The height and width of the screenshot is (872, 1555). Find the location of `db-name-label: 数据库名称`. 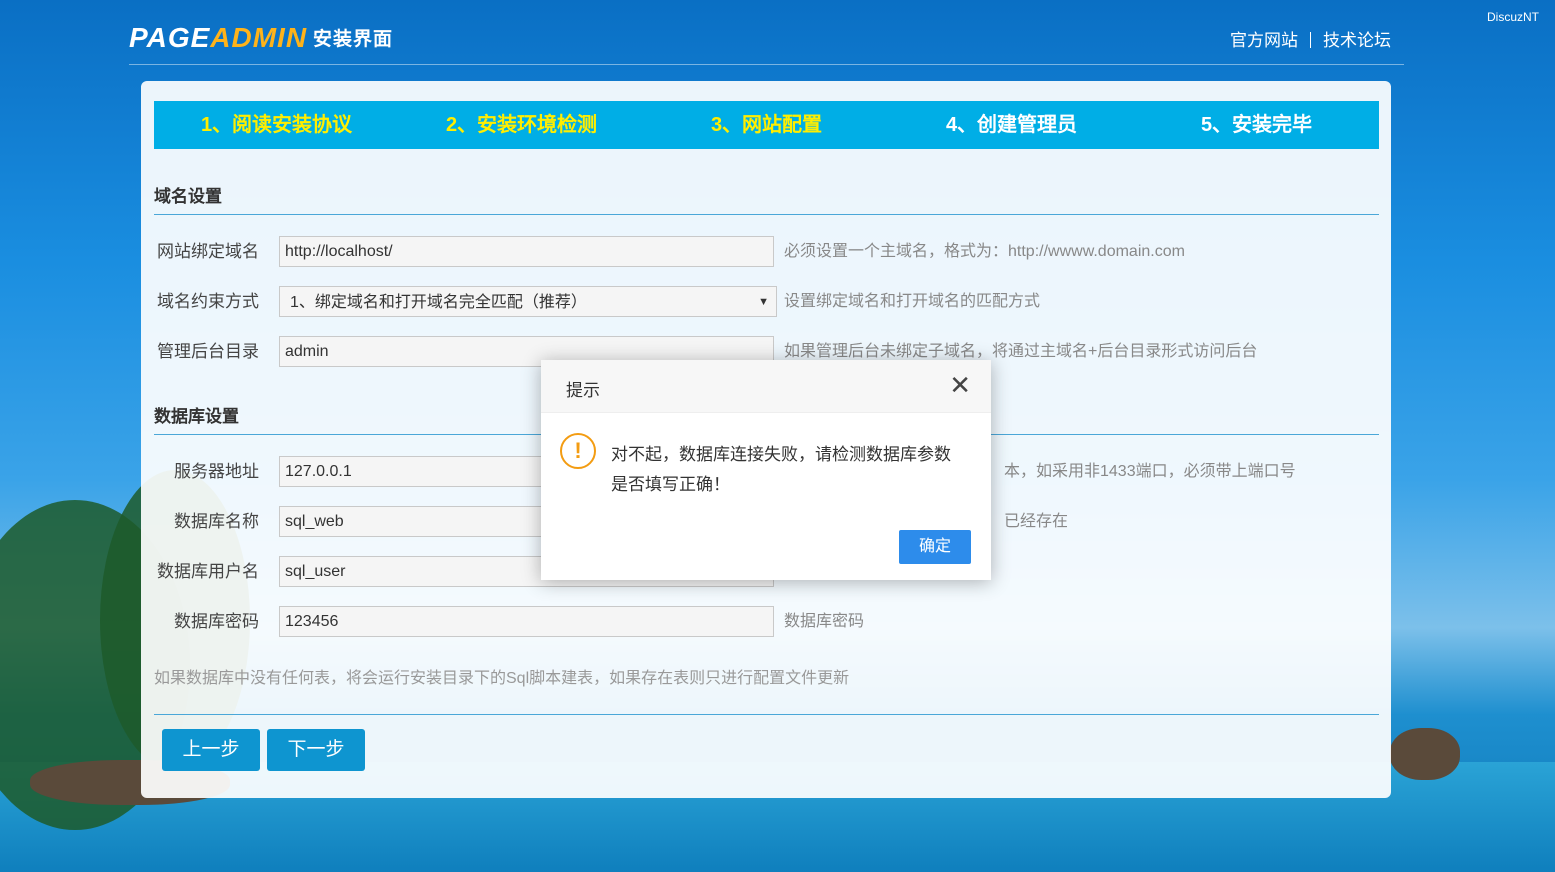

db-name-label: 数据库名称 is located at coordinates (216, 521).